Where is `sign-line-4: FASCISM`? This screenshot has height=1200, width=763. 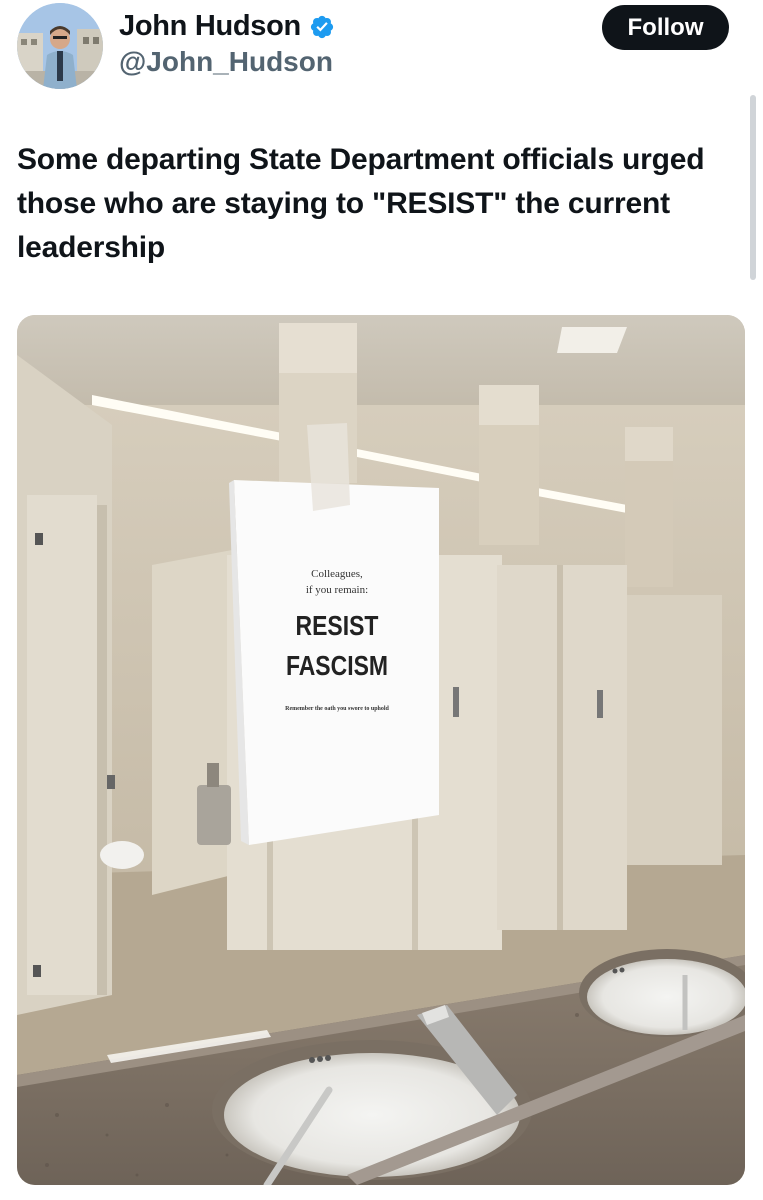 sign-line-4: FASCISM is located at coordinates (337, 665).